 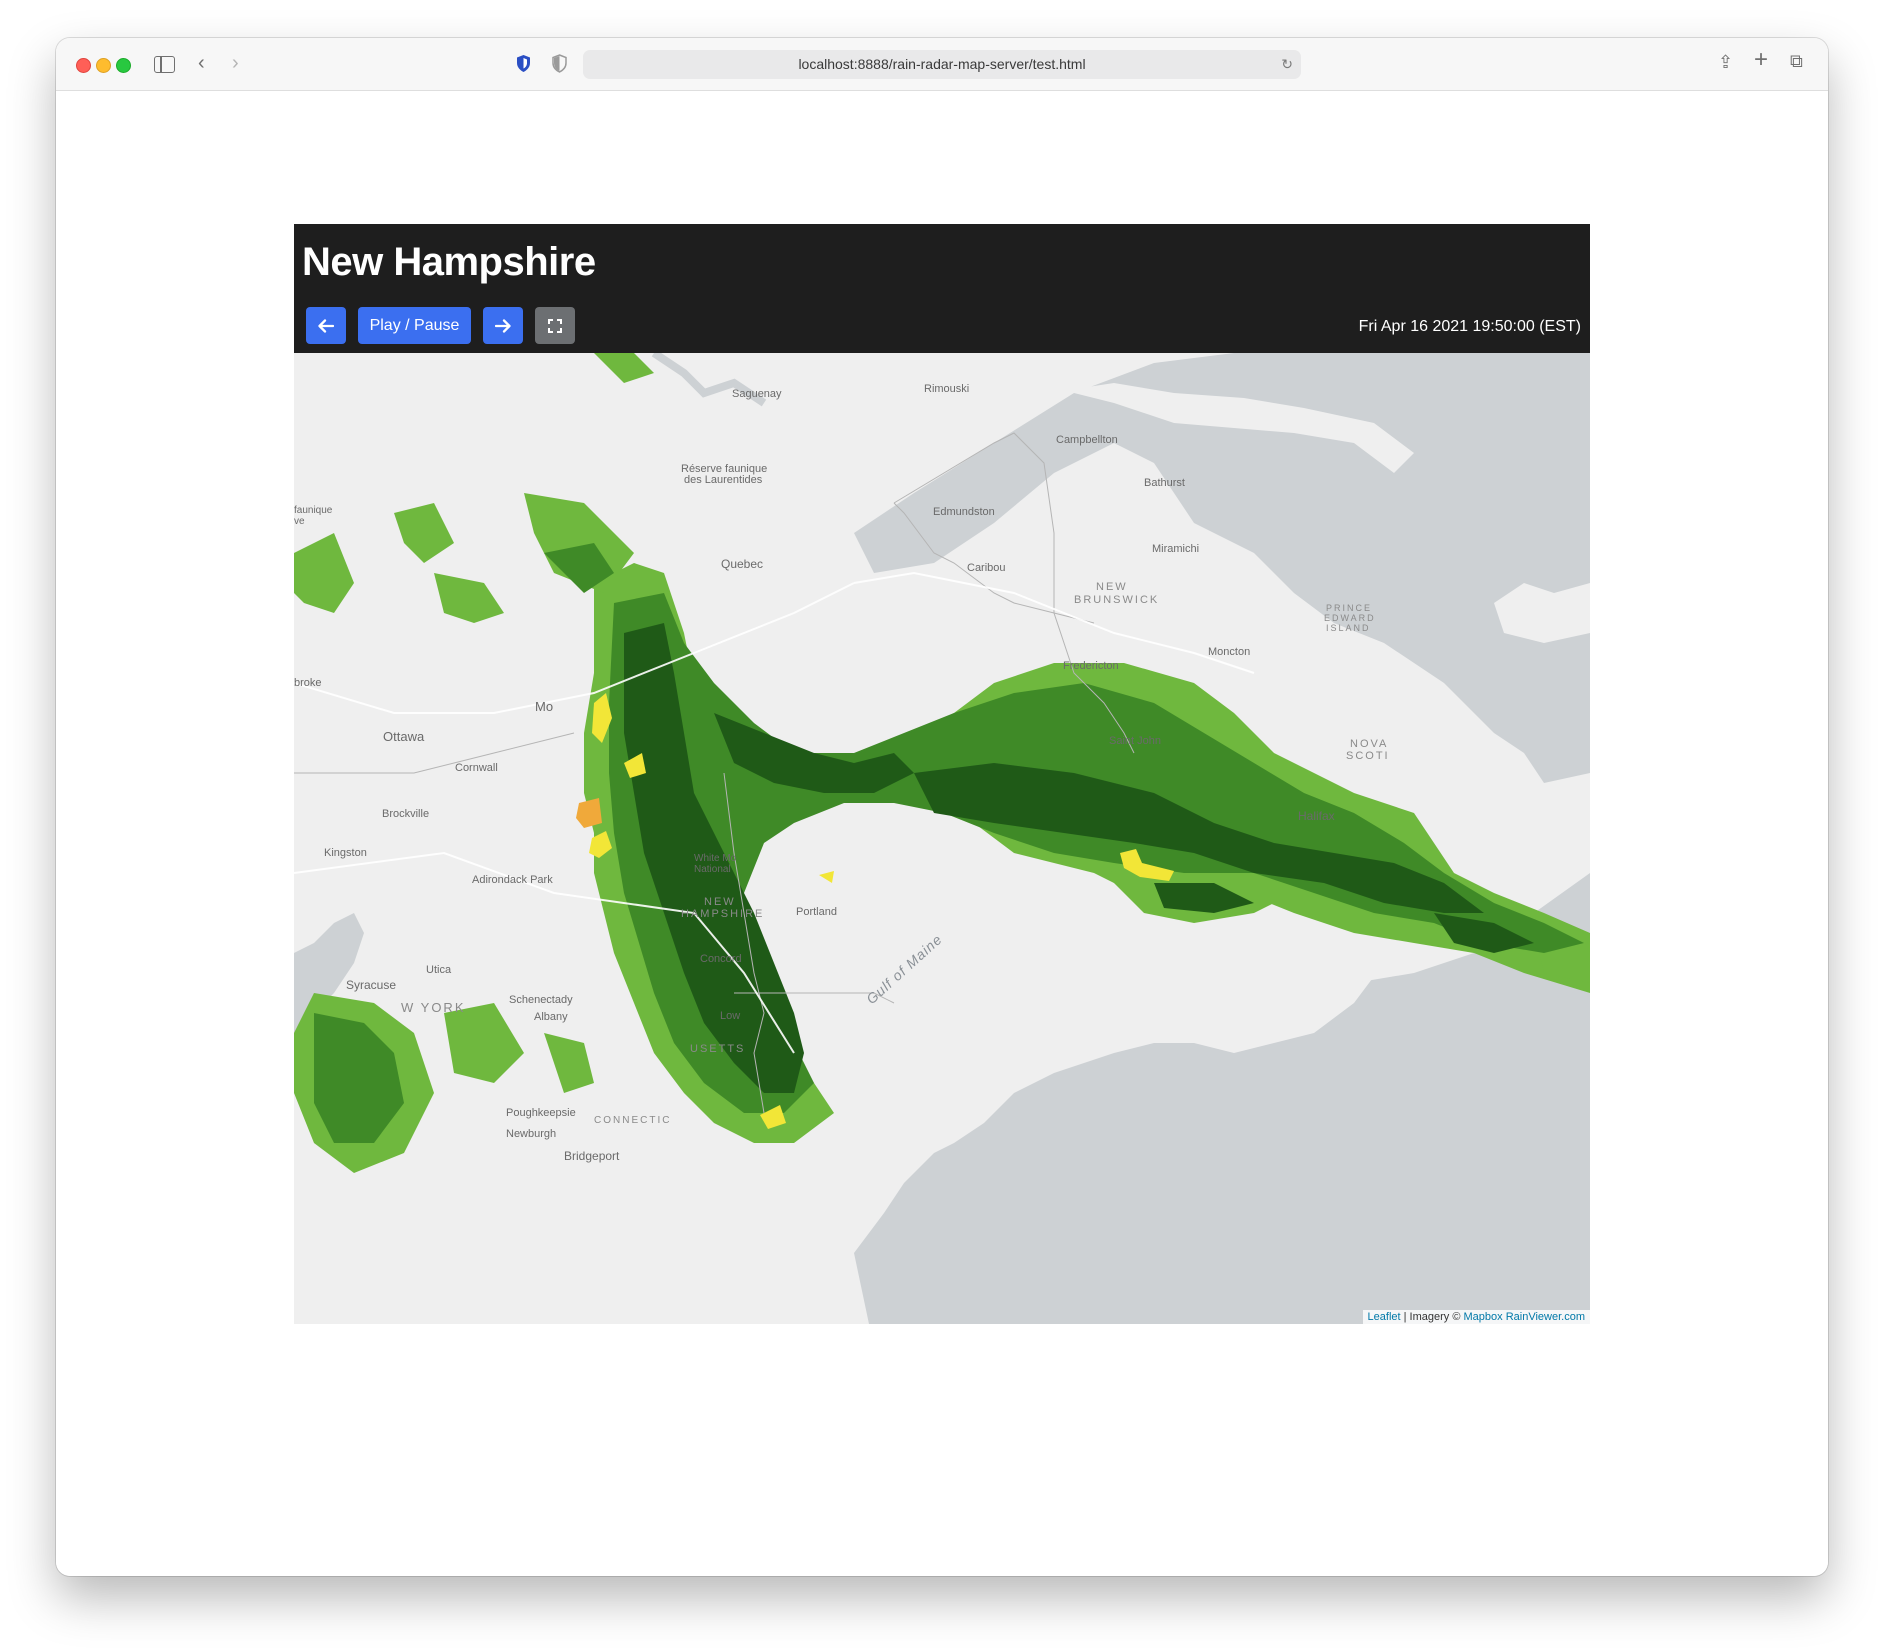 What do you see at coordinates (551, 1017) in the screenshot?
I see `label-albany: Albany` at bounding box center [551, 1017].